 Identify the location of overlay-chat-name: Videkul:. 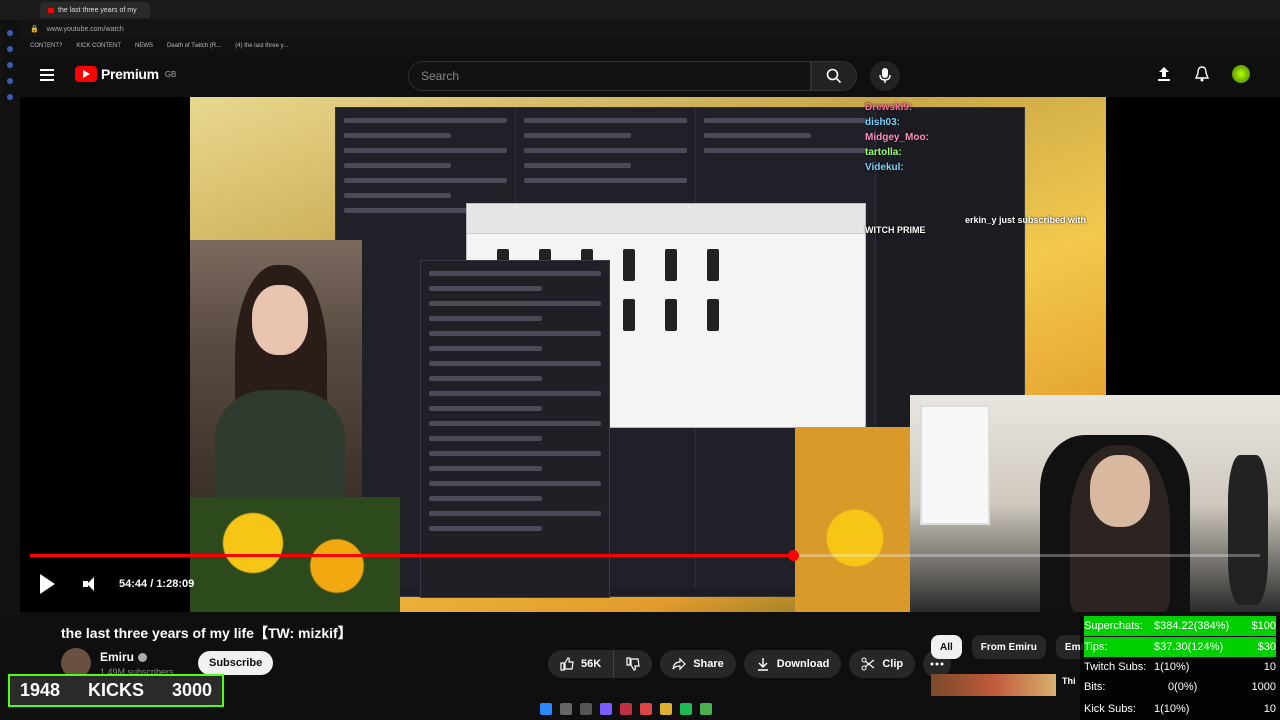
(884, 167).